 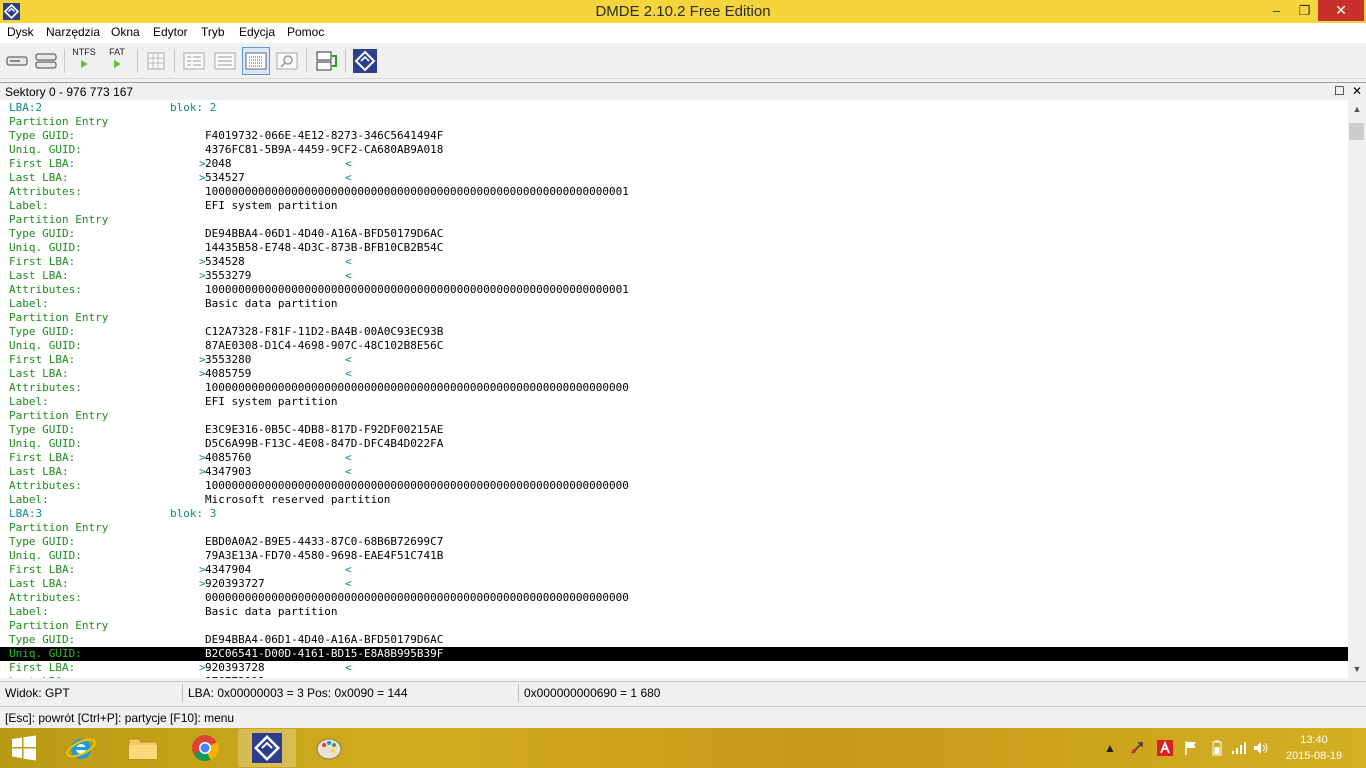 What do you see at coordinates (1357, 91) in the screenshot?
I see `panel-close-button: ✕` at bounding box center [1357, 91].